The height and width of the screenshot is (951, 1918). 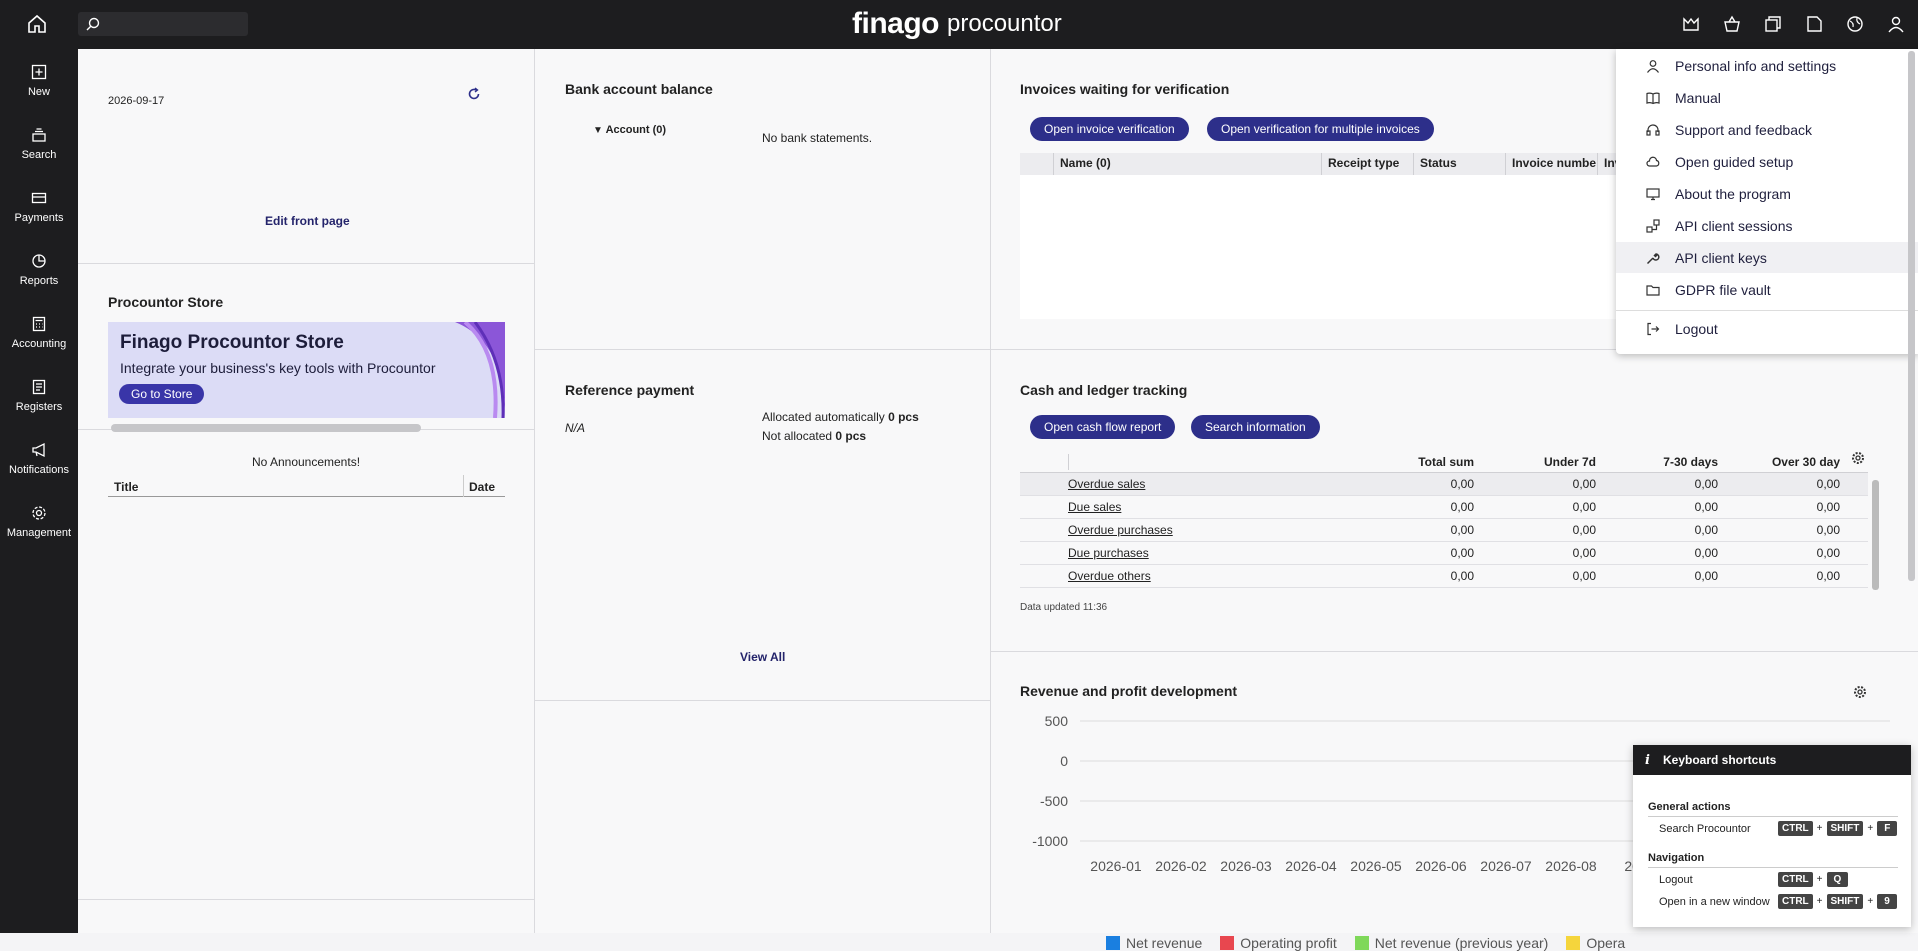 What do you see at coordinates (1875, 535) in the screenshot?
I see `cash-table-scrollbar` at bounding box center [1875, 535].